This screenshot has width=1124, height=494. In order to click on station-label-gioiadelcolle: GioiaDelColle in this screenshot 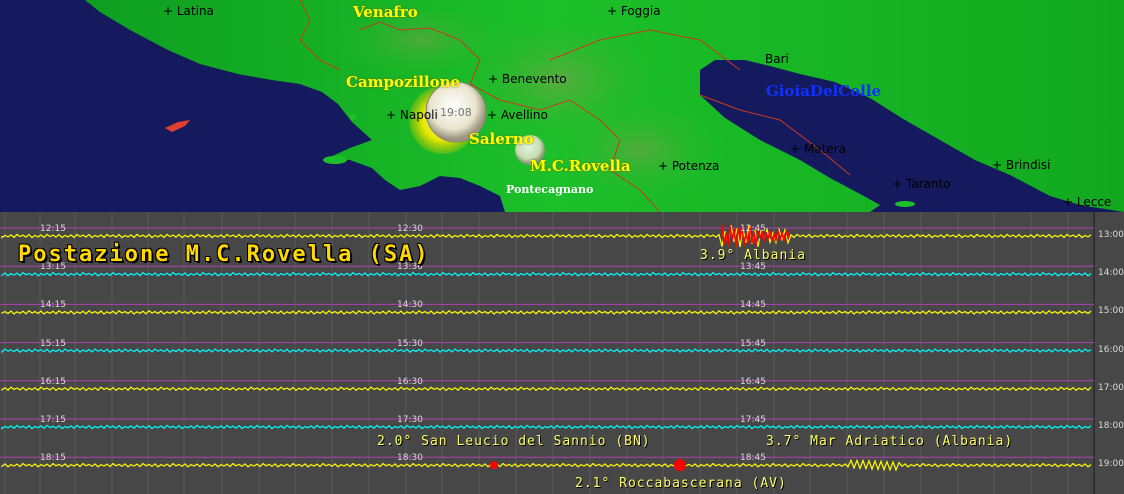, I will do `click(823, 91)`.